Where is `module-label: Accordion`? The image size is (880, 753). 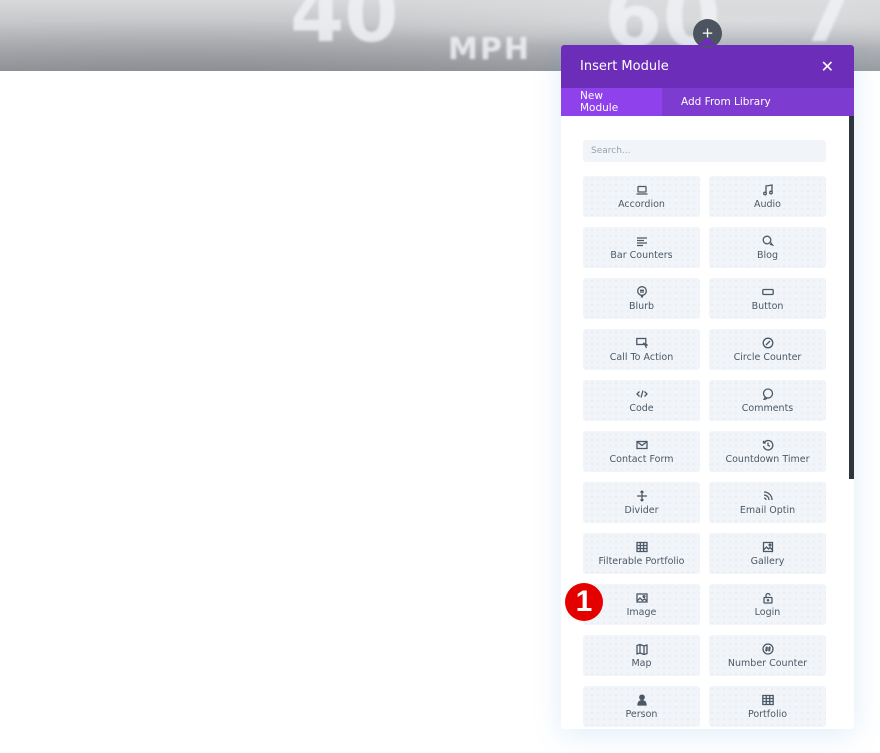 module-label: Accordion is located at coordinates (641, 204).